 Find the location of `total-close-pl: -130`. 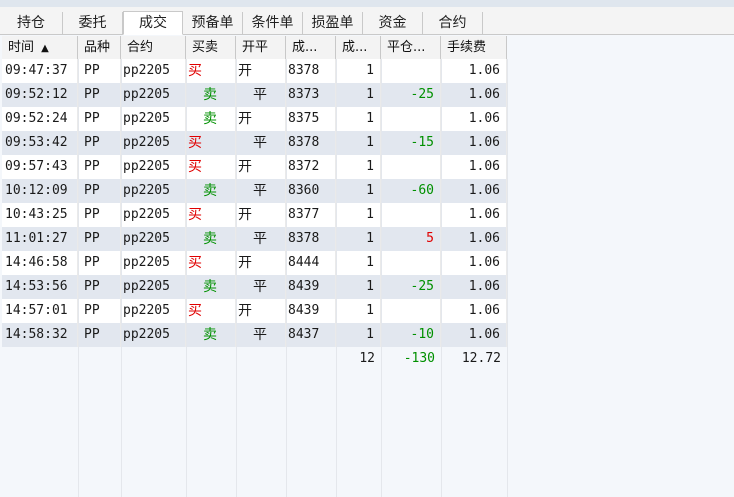

total-close-pl: -130 is located at coordinates (419, 358).